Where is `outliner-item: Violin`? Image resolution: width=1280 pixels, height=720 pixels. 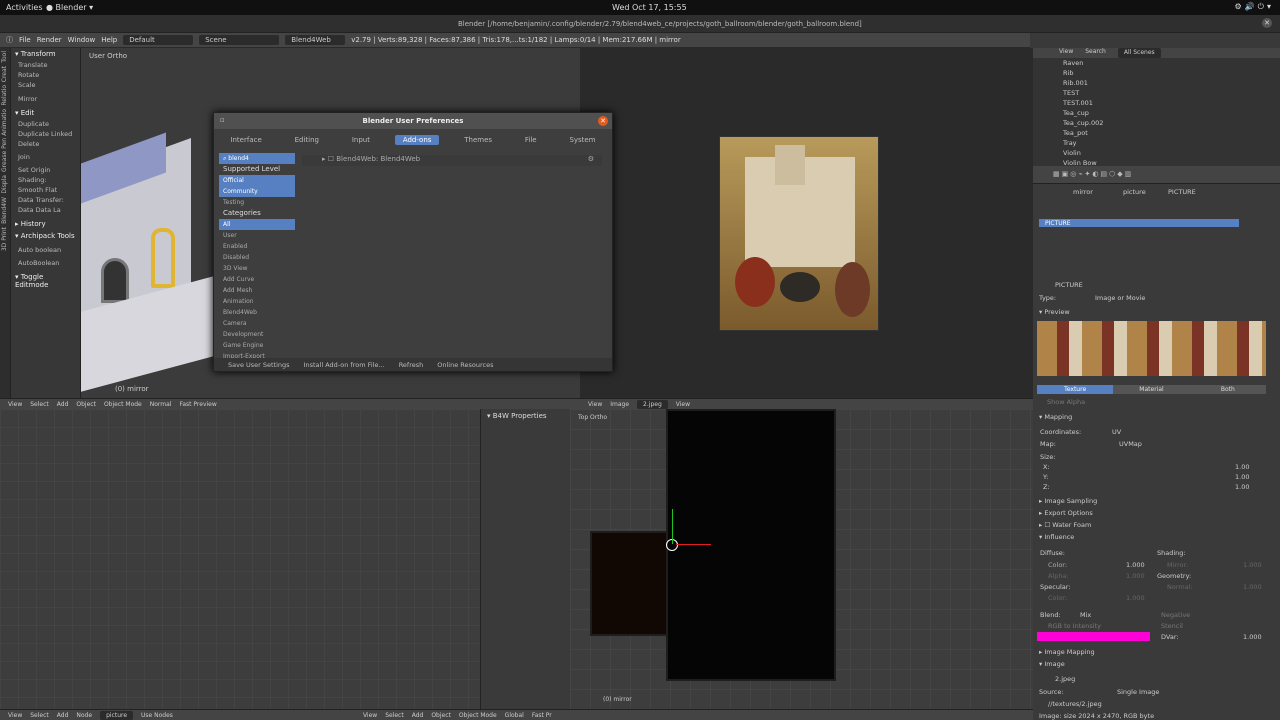 outliner-item: Violin is located at coordinates (1156, 153).